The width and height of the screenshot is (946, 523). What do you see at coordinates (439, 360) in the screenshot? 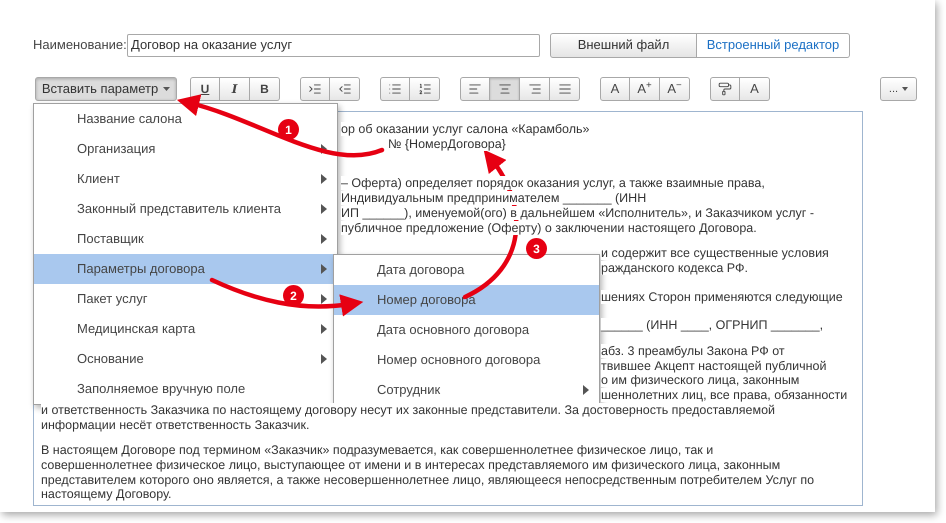
I see `menu-item: Номер основного договора` at bounding box center [439, 360].